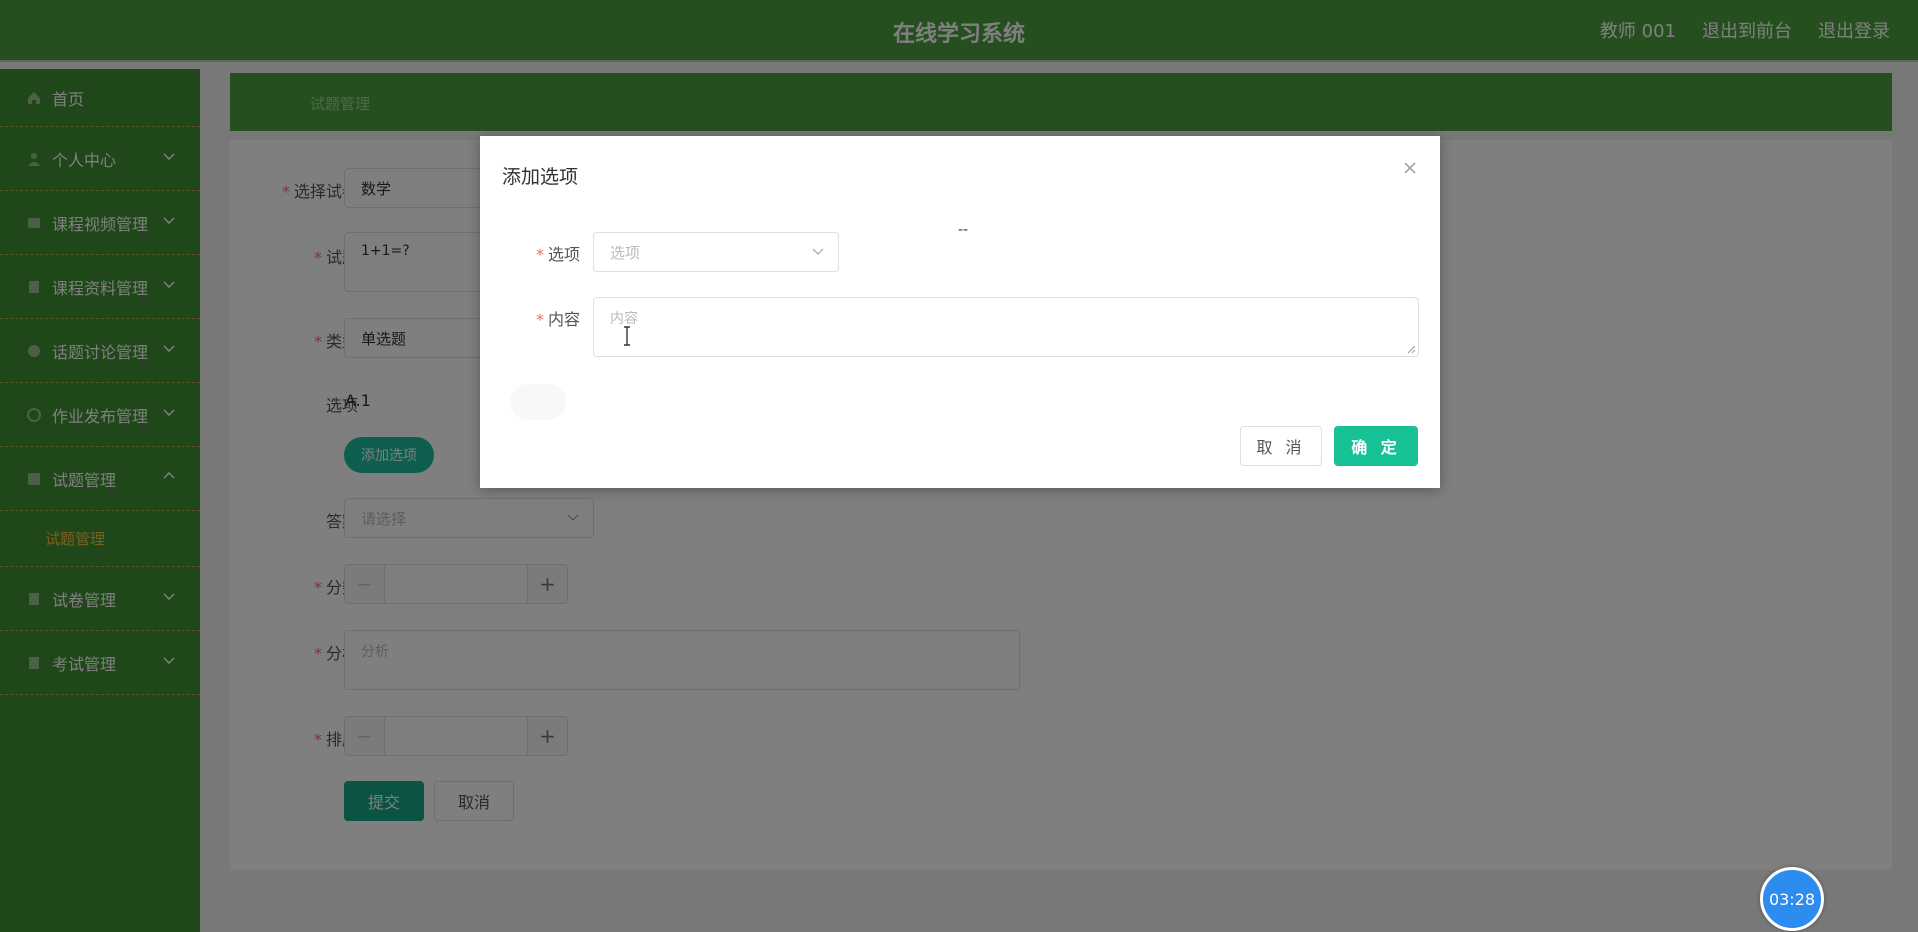 This screenshot has height=932, width=1918. I want to click on dialog-confirm-button: 确 定, so click(1376, 446).